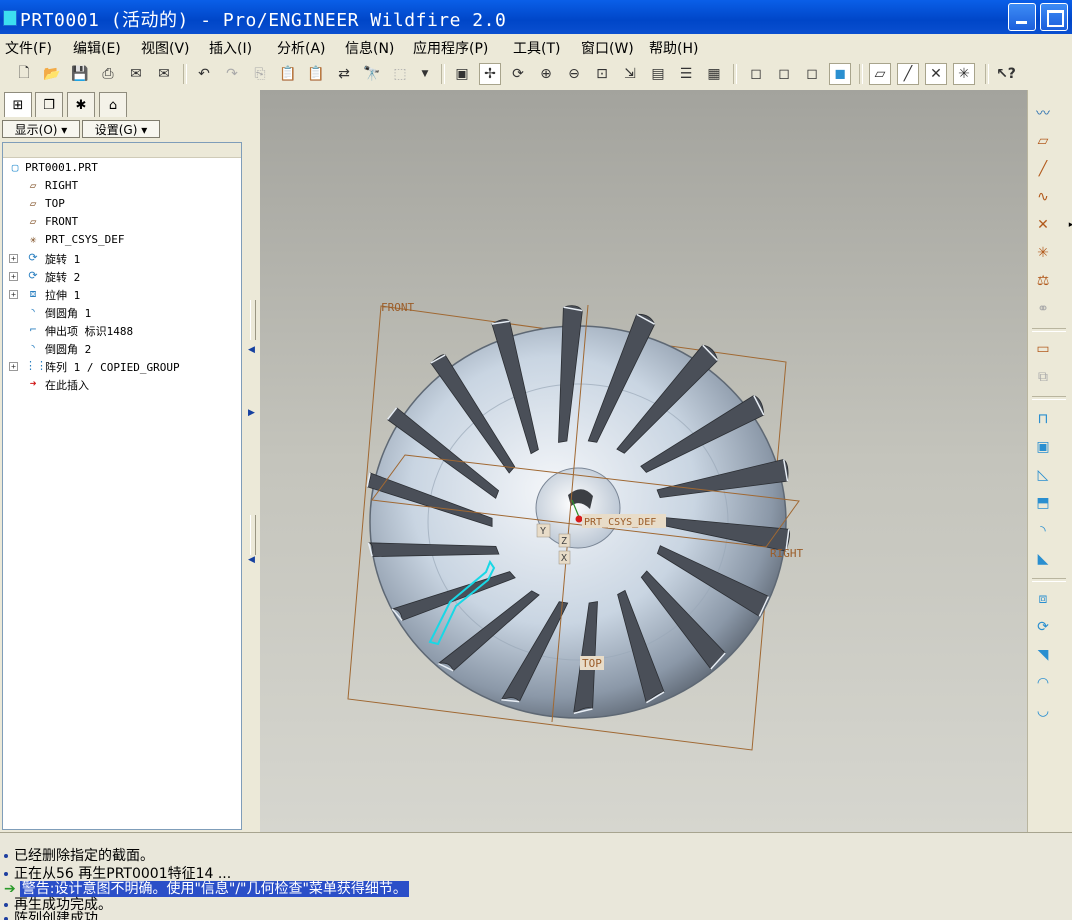 The width and height of the screenshot is (1072, 920). I want to click on draft-tool-icon: ⬒, so click(1043, 503).